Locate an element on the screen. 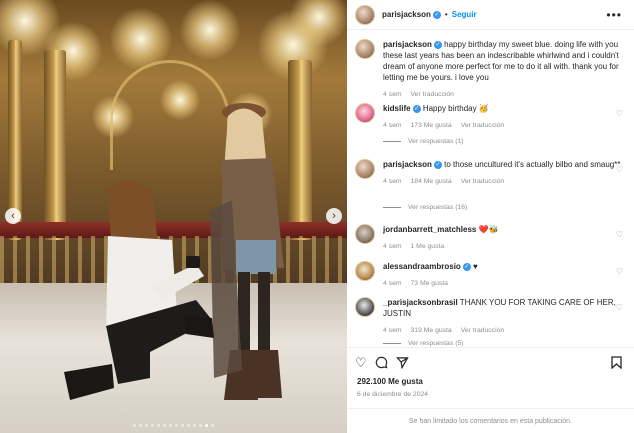  comment-username: alessandraambrosio is located at coordinates (422, 266).